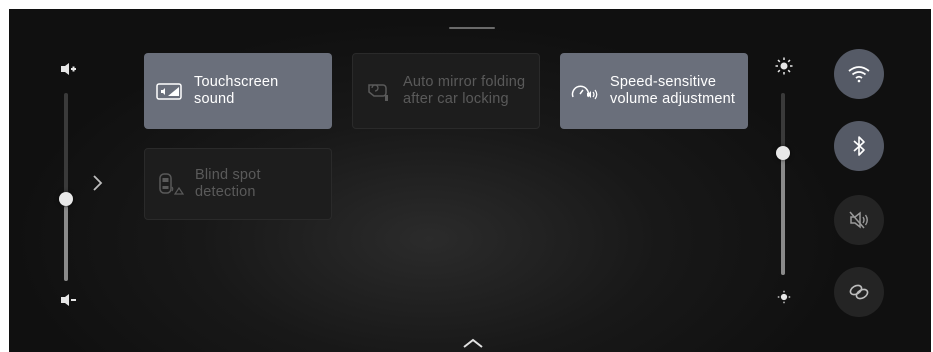  What do you see at coordinates (464, 90) in the screenshot?
I see `tile-label: Auto mirror folding after car locking` at bounding box center [464, 90].